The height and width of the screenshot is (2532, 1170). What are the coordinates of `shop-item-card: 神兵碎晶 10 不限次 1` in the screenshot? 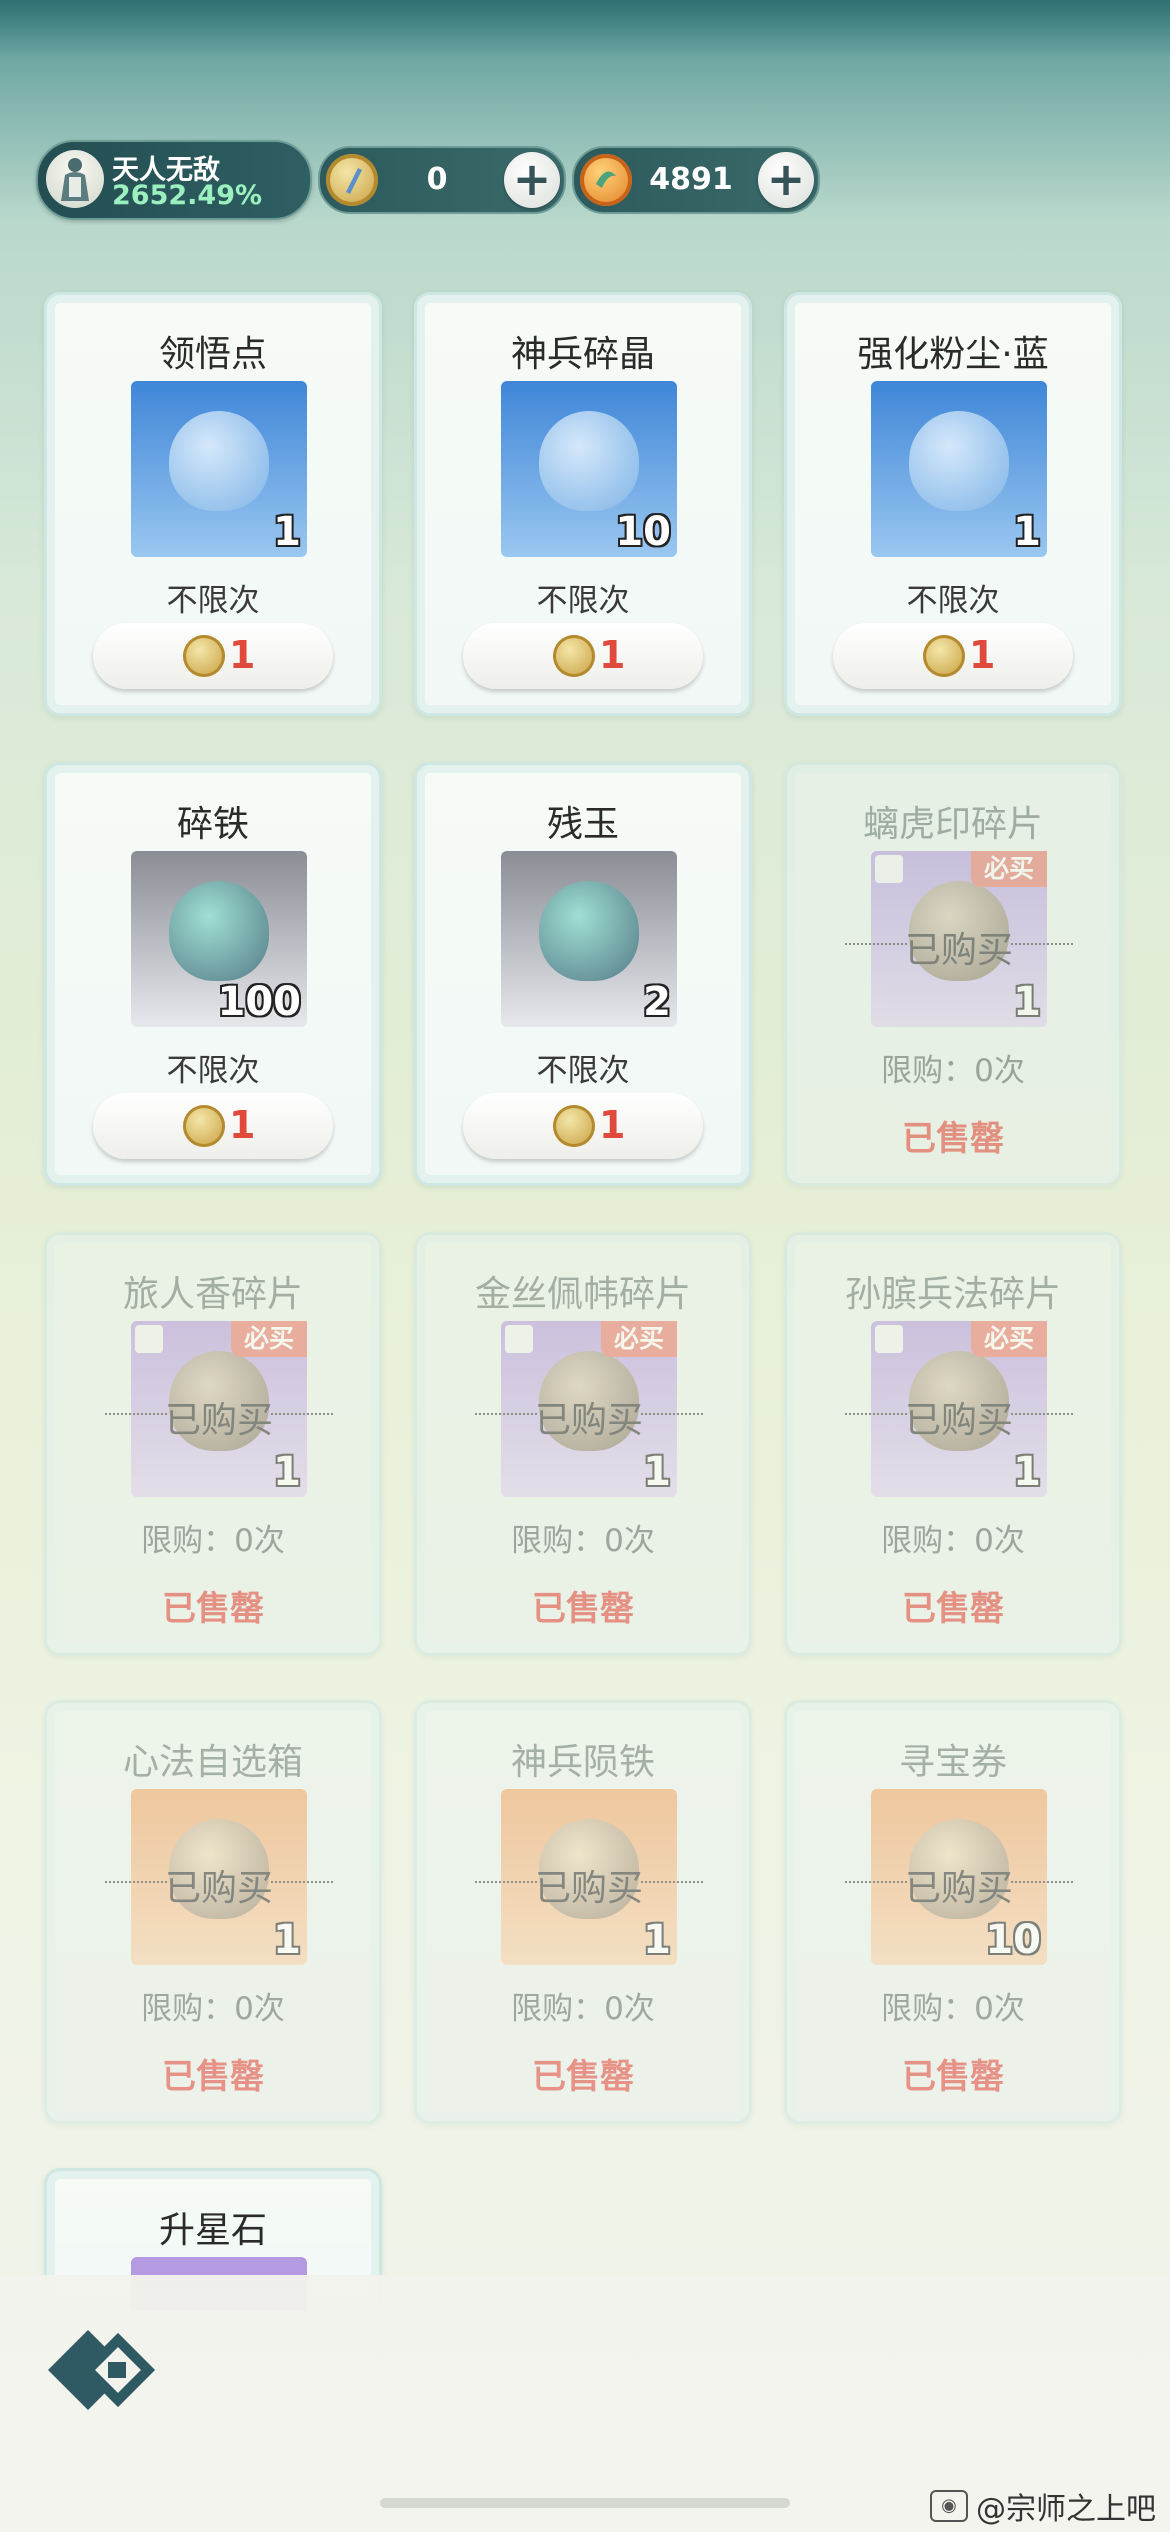 It's located at (583, 504).